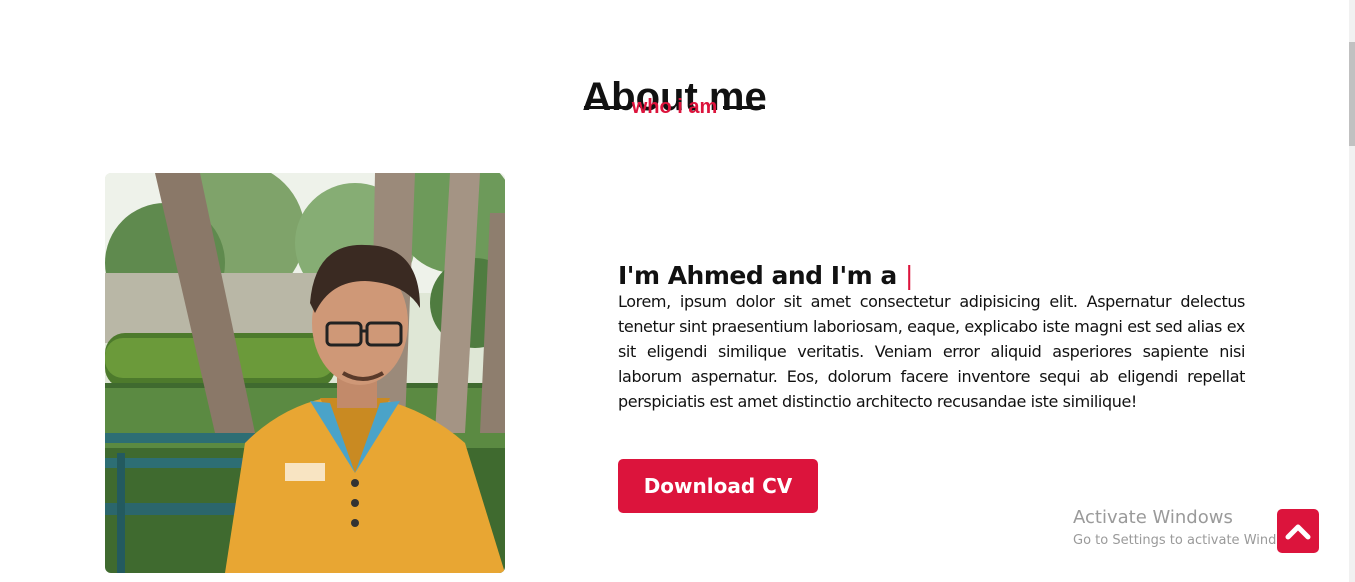 Image resolution: width=1355 pixels, height=582 pixels. I want to click on subtitle-divider-right, so click(744, 107).